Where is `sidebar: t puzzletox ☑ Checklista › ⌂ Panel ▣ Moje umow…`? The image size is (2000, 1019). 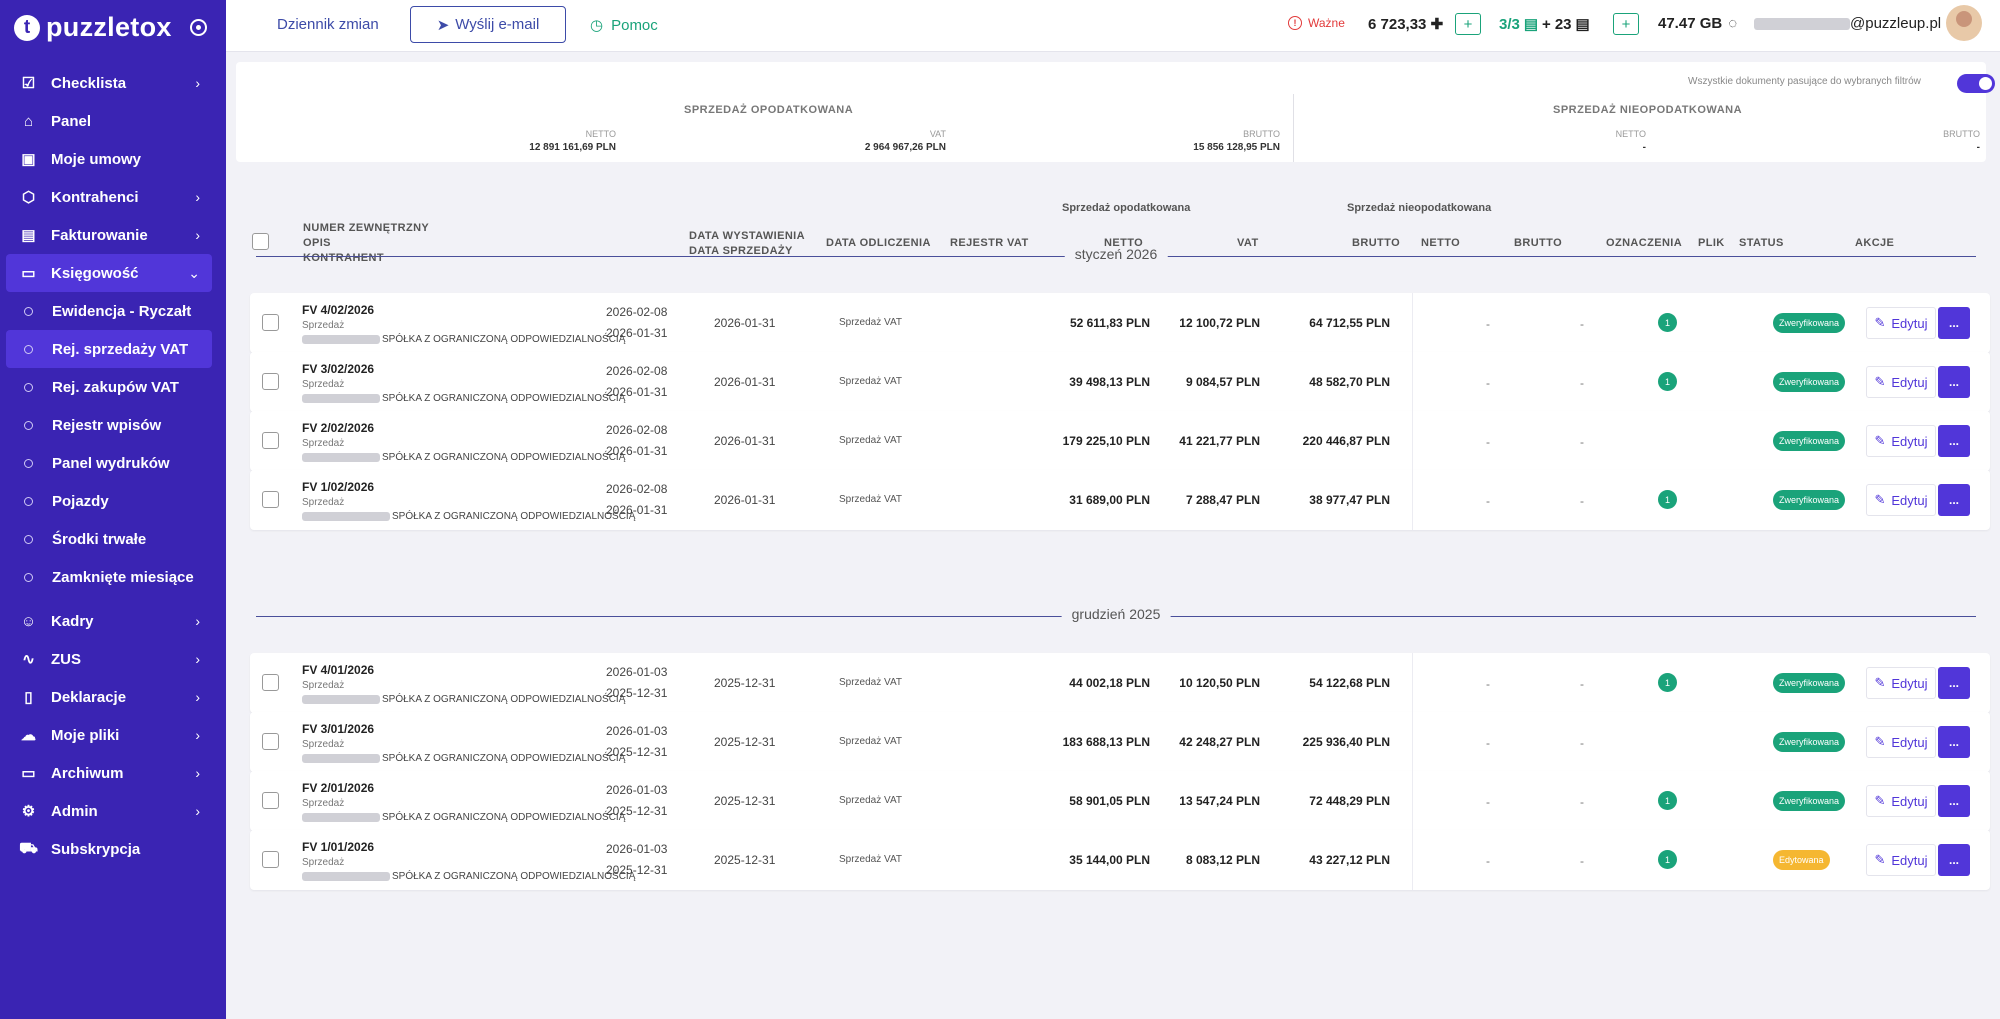
sidebar: t puzzletox ☑ Checklista › ⌂ Panel ▣ Moje umow… is located at coordinates (113, 509).